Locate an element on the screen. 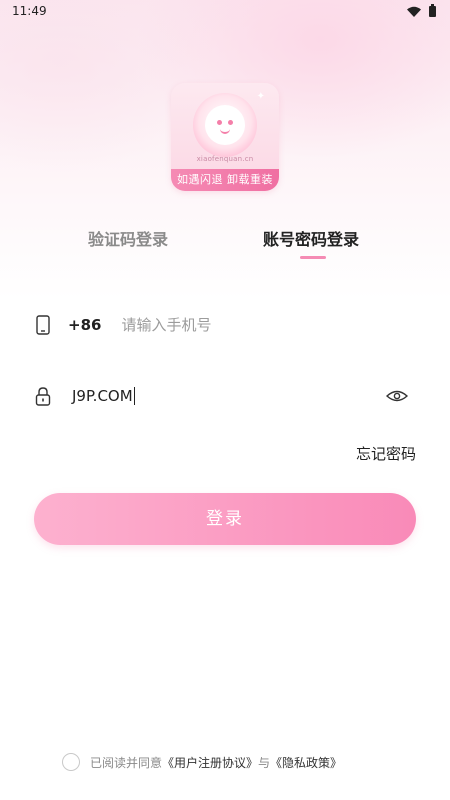  login-button: 登录 is located at coordinates (225, 519).